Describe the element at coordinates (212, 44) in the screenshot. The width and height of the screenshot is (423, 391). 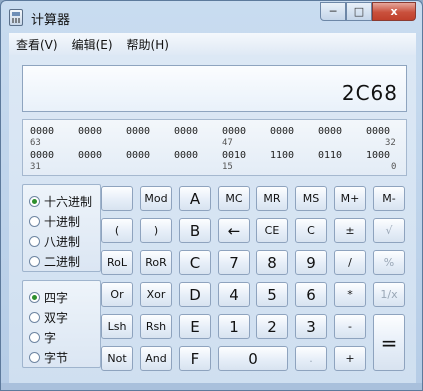
I see `menu-bar: 查看(V) 编辑(E) 帮助(H)` at that location.